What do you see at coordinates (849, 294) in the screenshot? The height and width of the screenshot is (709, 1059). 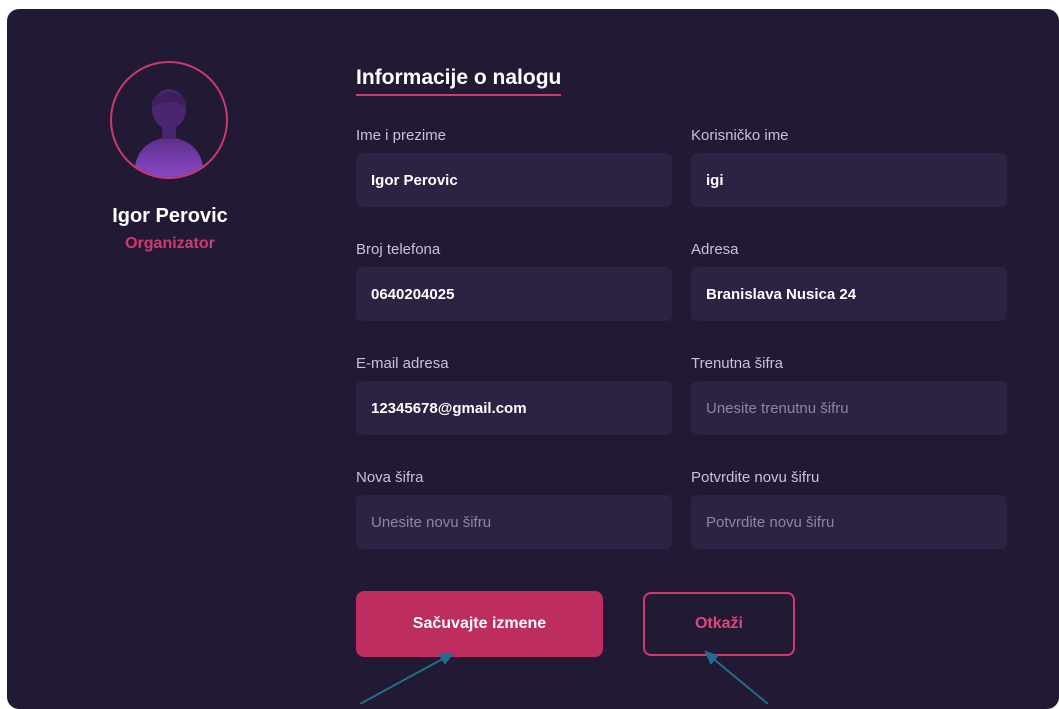 I see `address-input` at bounding box center [849, 294].